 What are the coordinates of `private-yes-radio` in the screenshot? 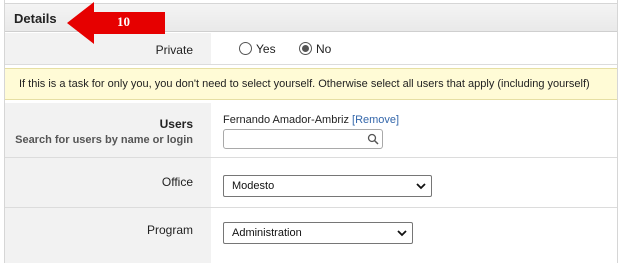 It's located at (245, 48).